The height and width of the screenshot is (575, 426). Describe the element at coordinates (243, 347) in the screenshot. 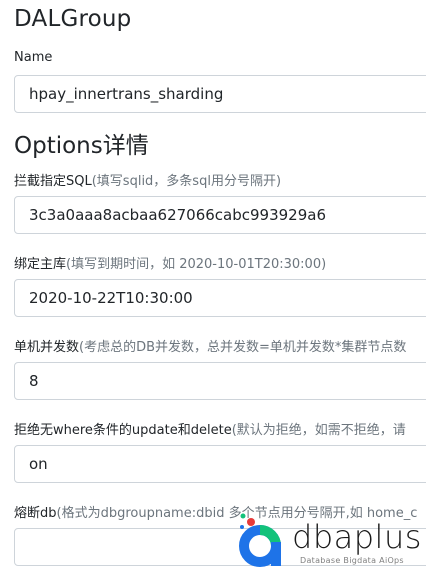

I see `concurrency-hint: (考虑总的DB并发数，总并发数=单机并发数*集群节点数` at that location.